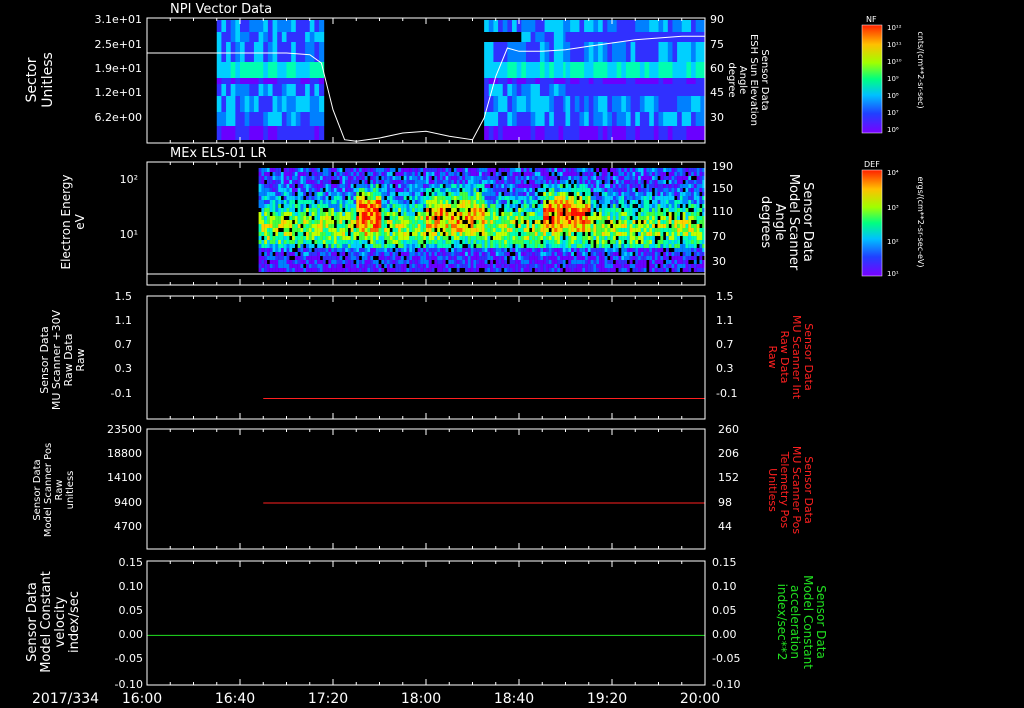  Describe the element at coordinates (728, 453) in the screenshot. I see `tick-label: 206` at that location.